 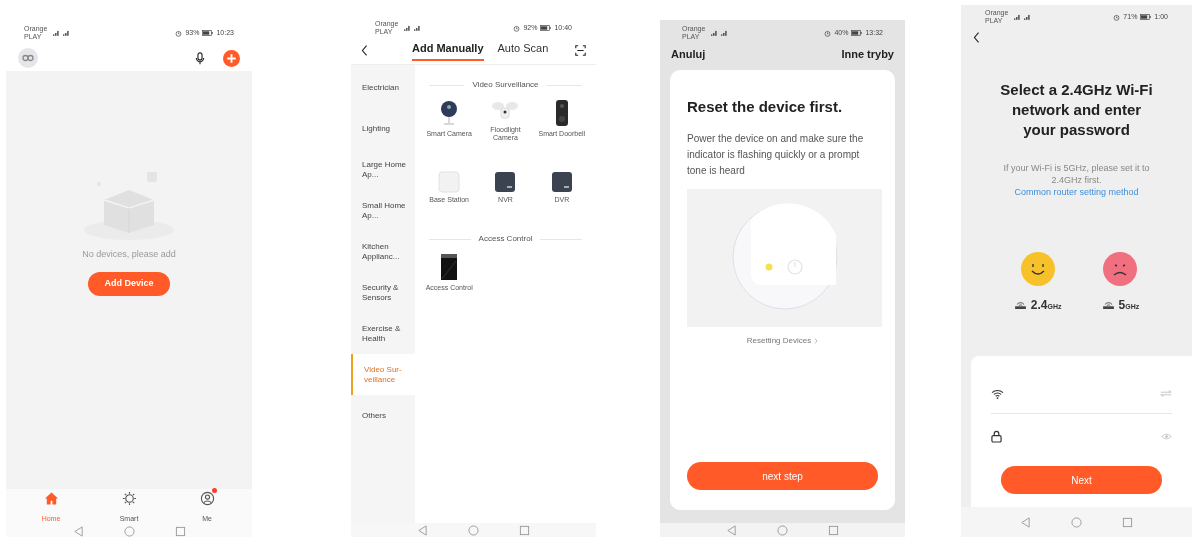 I want to click on category-item: Exercise & Health, so click(x=383, y=333).